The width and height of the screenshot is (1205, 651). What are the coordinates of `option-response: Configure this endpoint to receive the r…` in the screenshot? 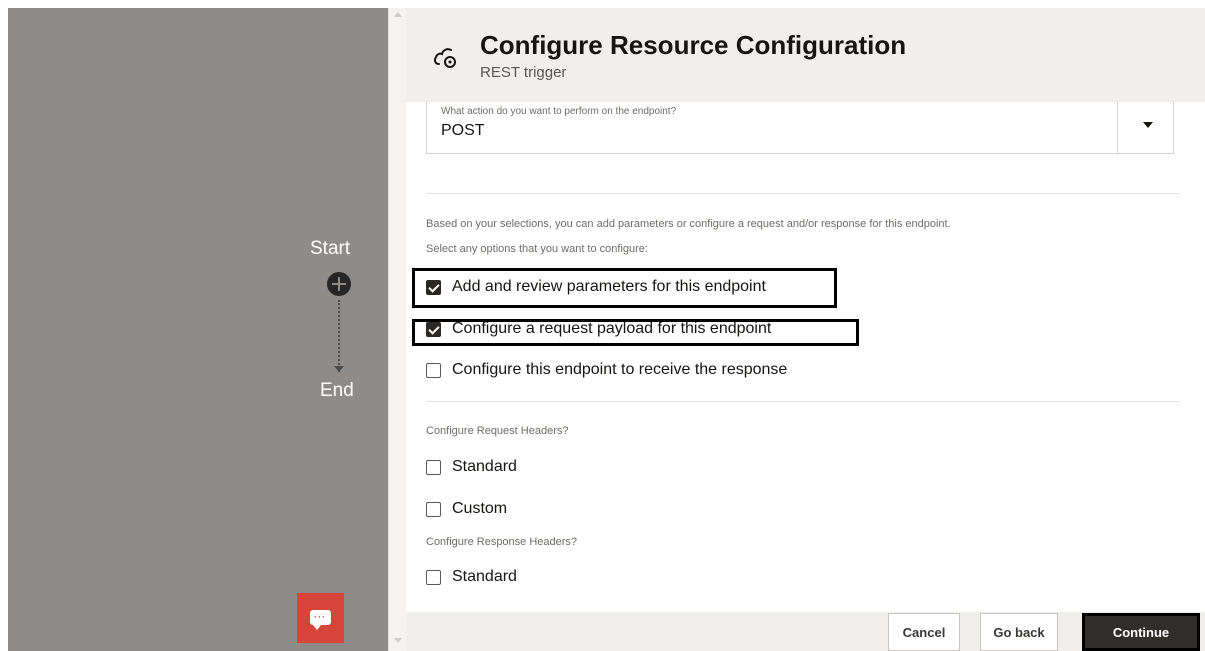 It's located at (606, 370).